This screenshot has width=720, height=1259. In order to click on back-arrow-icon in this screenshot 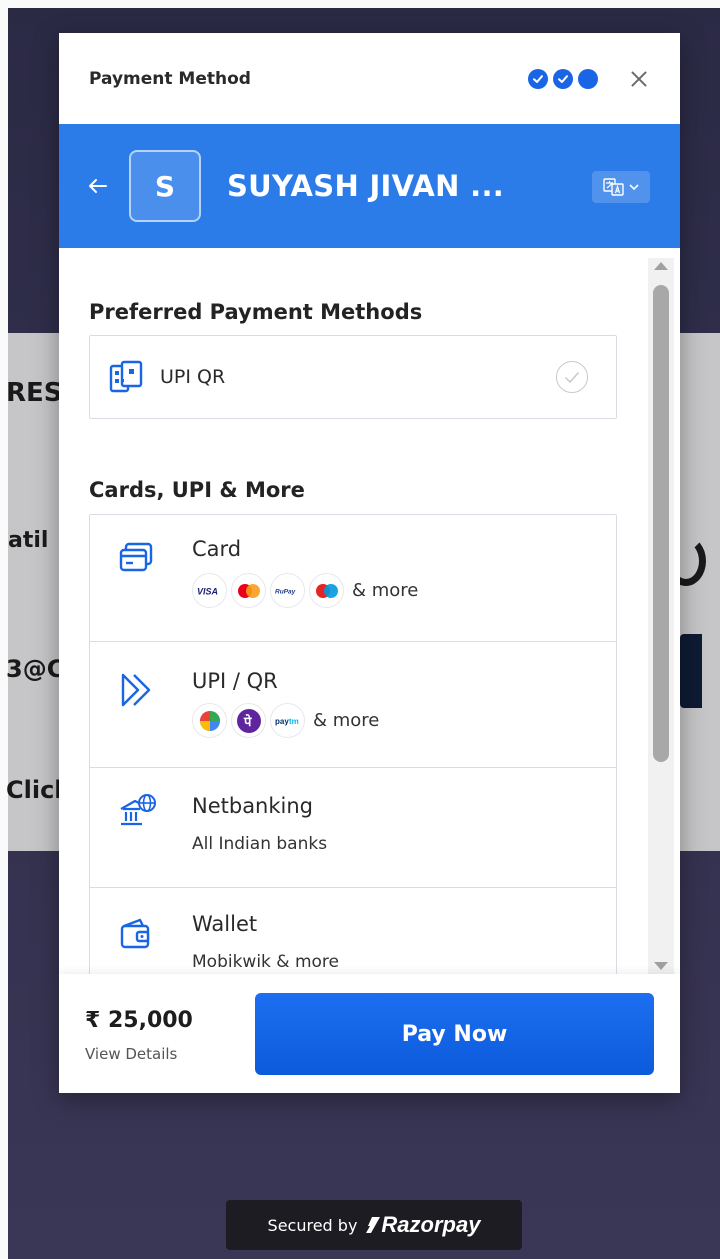, I will do `click(98, 186)`.